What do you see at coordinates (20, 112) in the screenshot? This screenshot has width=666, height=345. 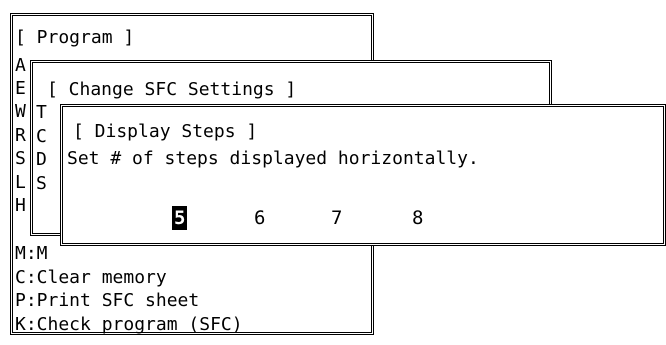 I see `program-item-w: W` at bounding box center [20, 112].